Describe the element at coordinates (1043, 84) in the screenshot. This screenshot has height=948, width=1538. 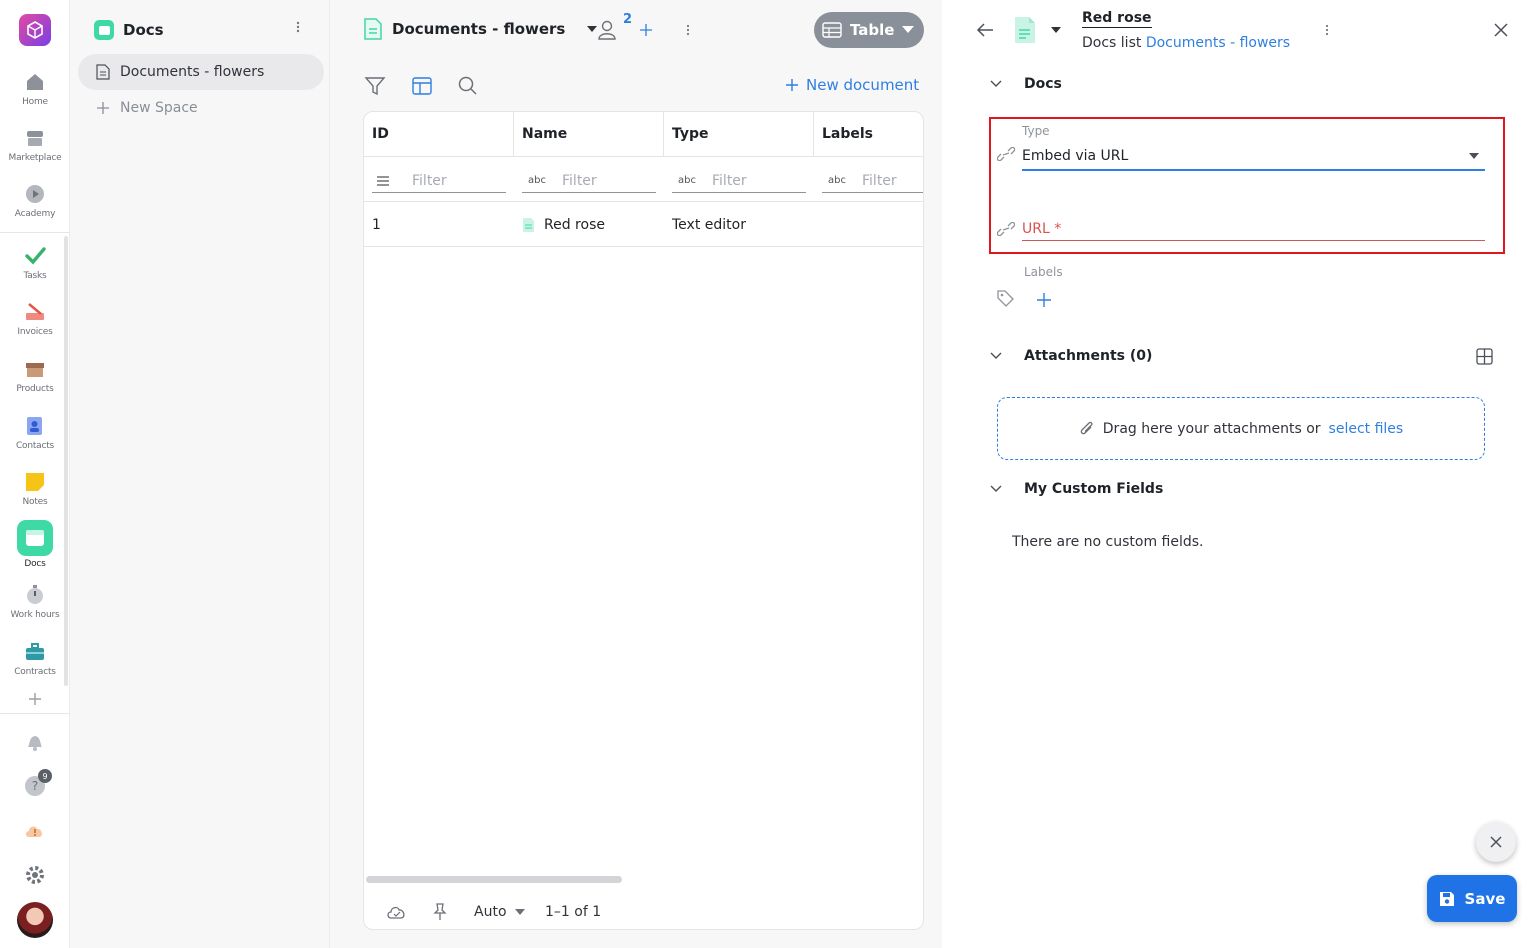
I see `section-docs-title: Docs` at that location.